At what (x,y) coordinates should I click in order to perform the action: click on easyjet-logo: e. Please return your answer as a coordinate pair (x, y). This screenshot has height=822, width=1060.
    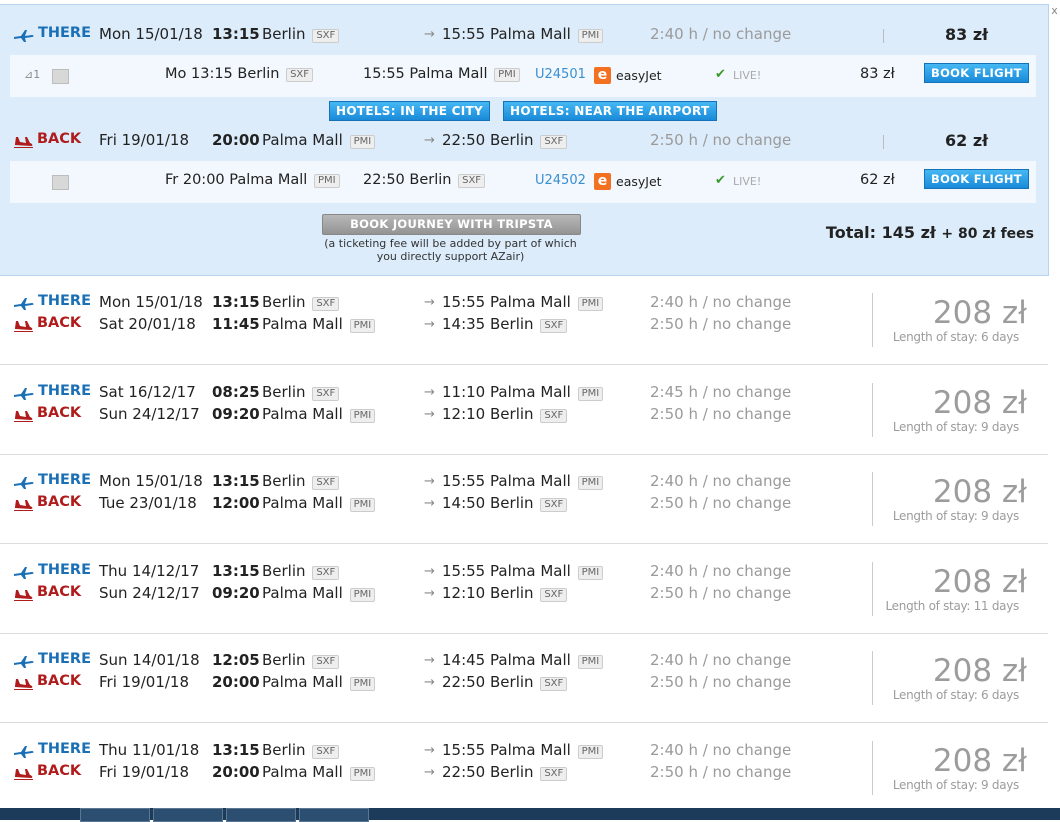
    Looking at the image, I should click on (602, 181).